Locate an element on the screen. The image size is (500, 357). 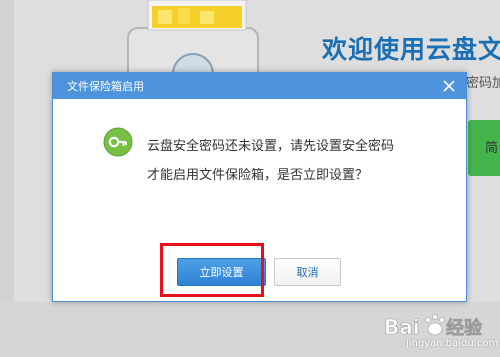
watermark-url: jingyan.baidu.com is located at coordinates (452, 343).